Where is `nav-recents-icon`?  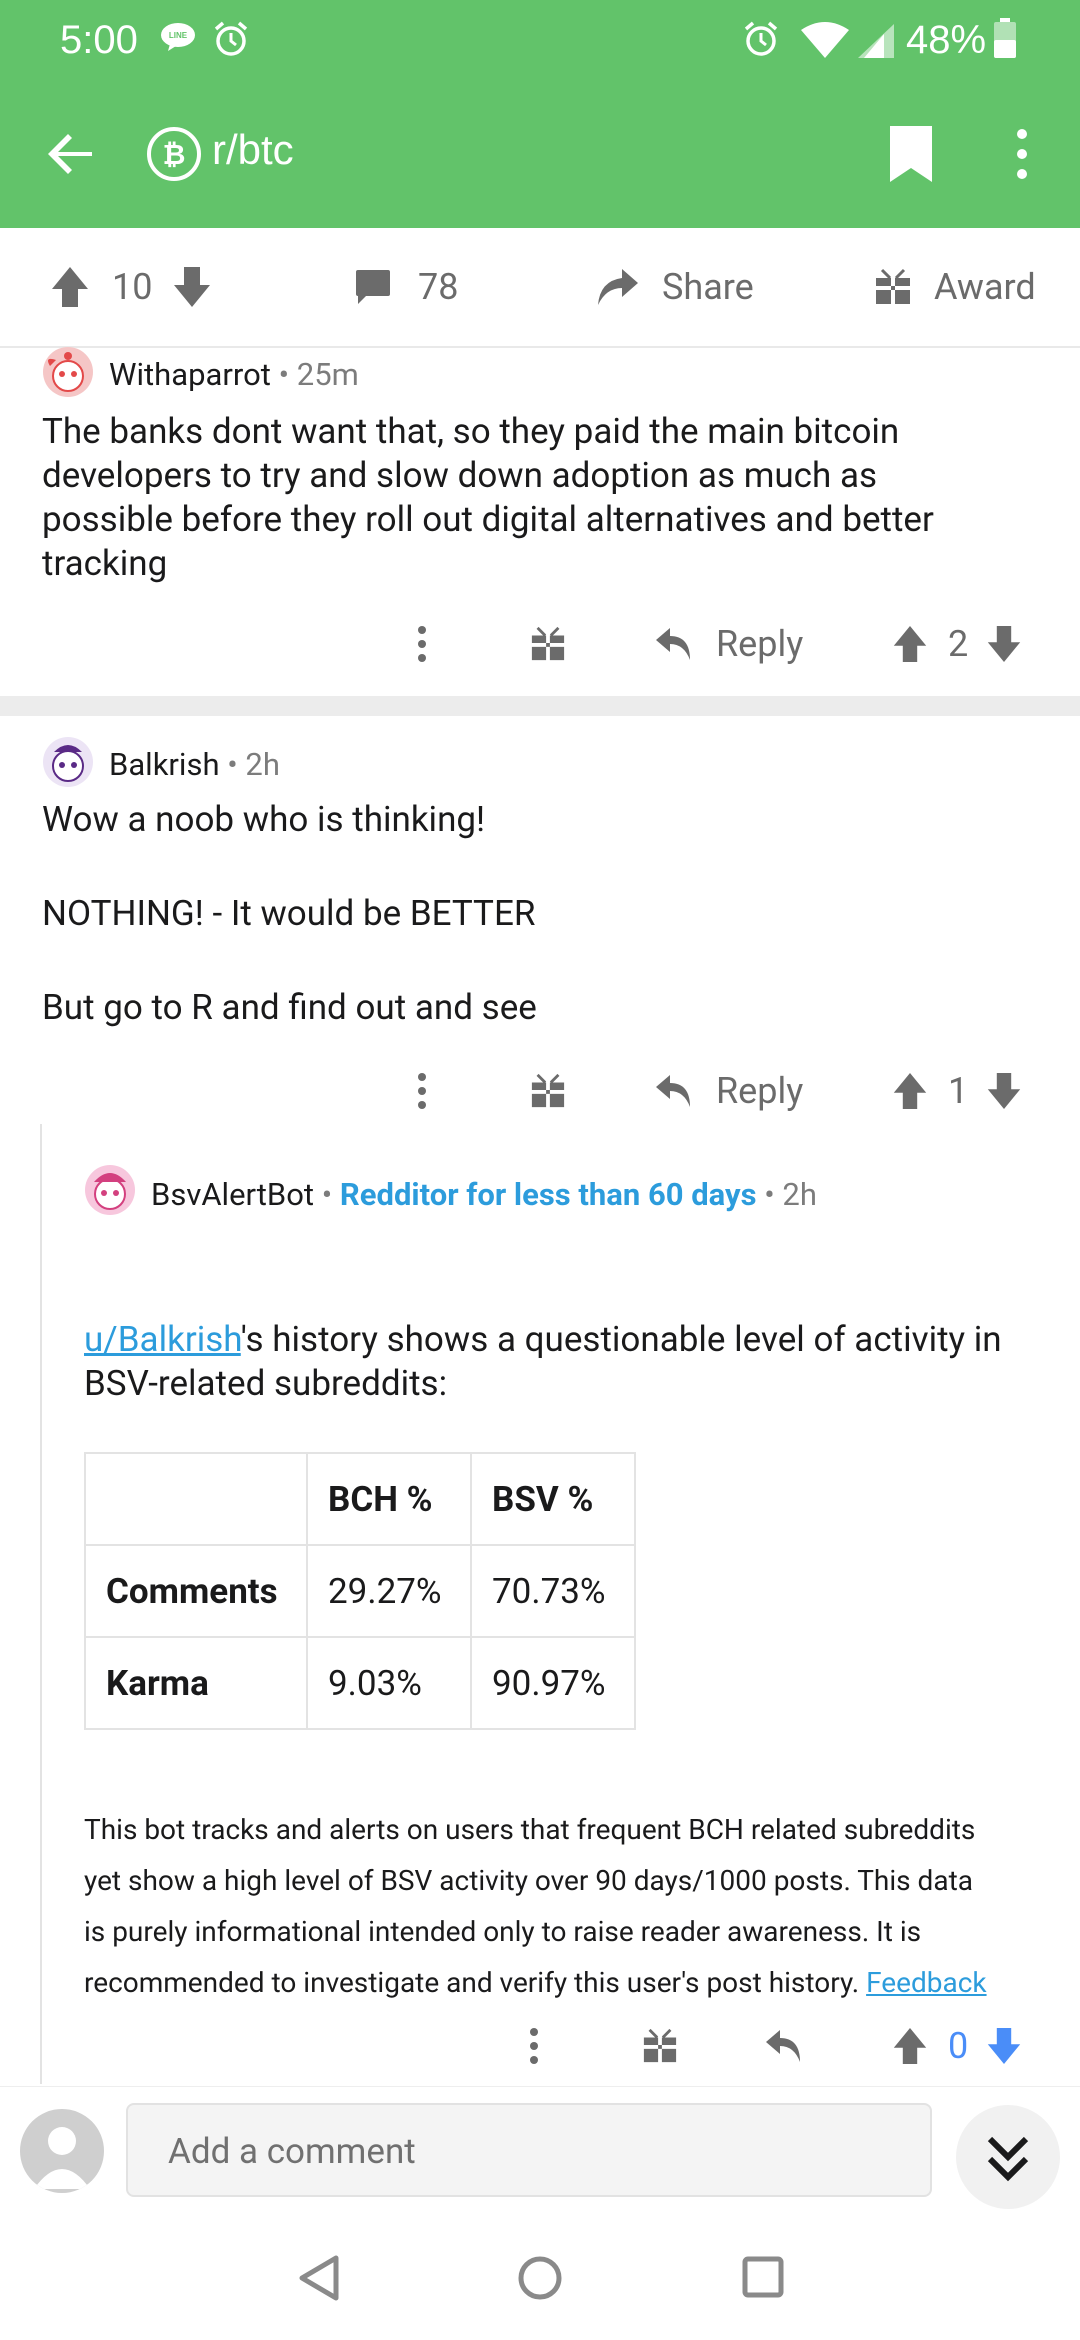 nav-recents-icon is located at coordinates (763, 2277).